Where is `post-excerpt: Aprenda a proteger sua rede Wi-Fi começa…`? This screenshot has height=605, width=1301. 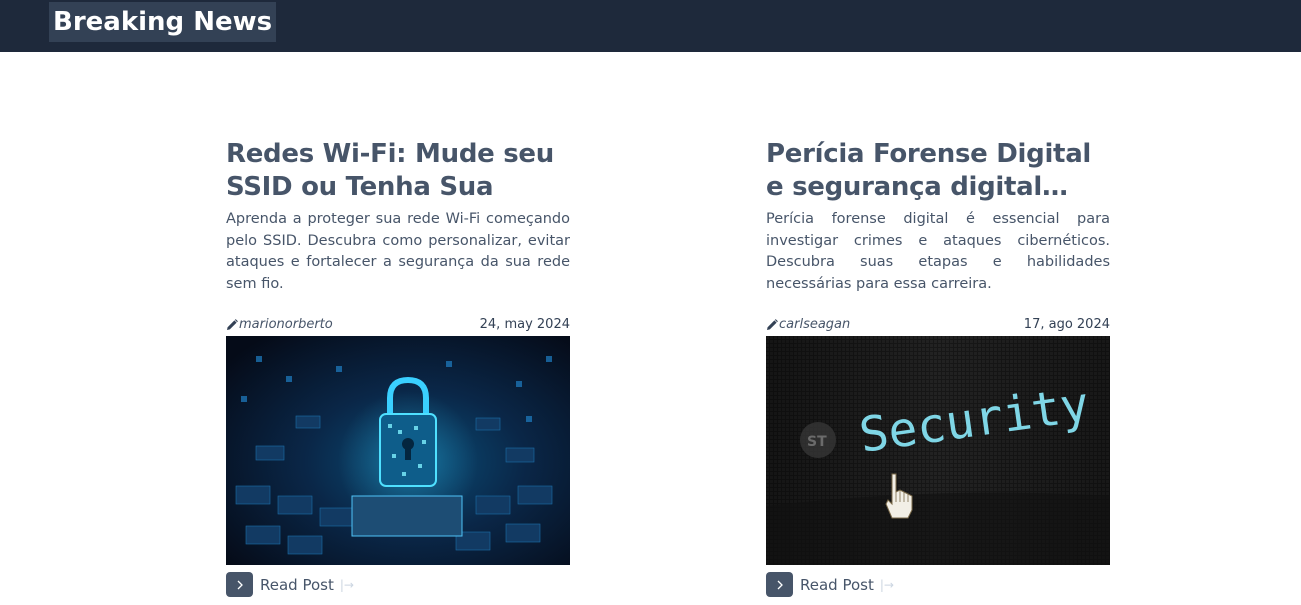
post-excerpt: Aprenda a proteger sua rede Wi-Fi começa… is located at coordinates (398, 251).